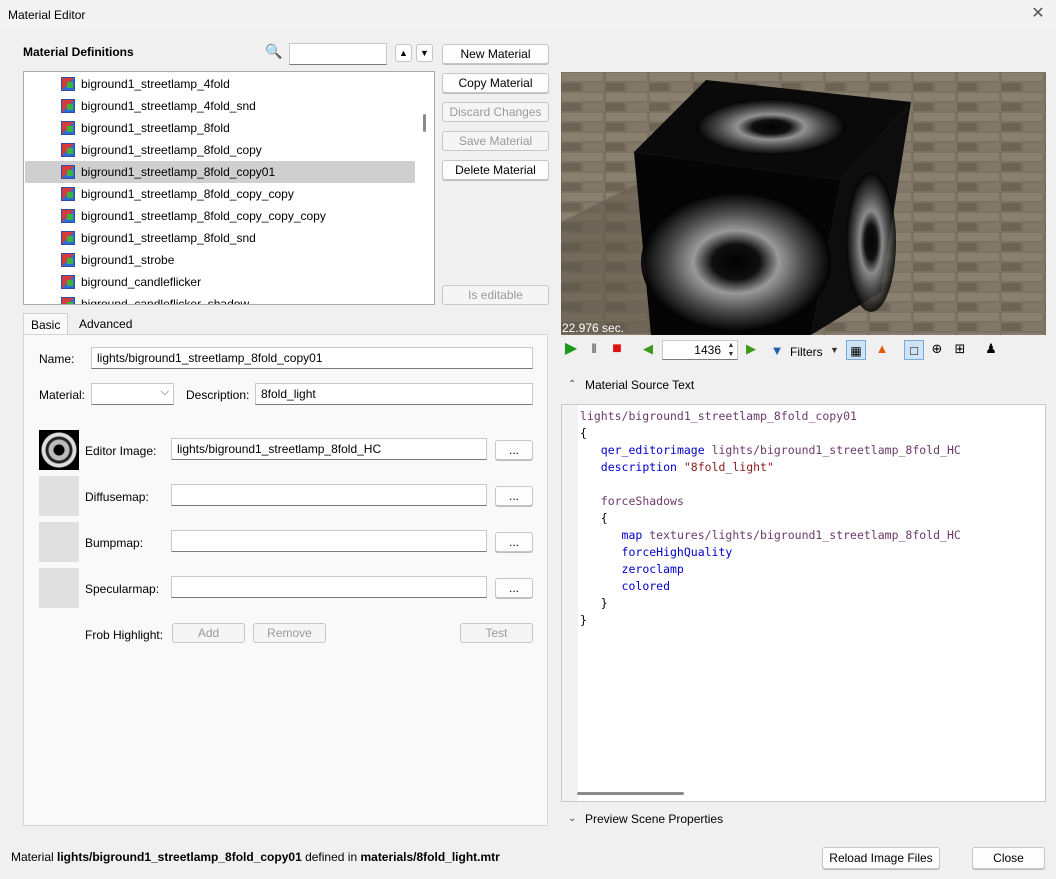  I want to click on list-item-selected: biground1_streetlamp_8fold_copy01, so click(220, 172).